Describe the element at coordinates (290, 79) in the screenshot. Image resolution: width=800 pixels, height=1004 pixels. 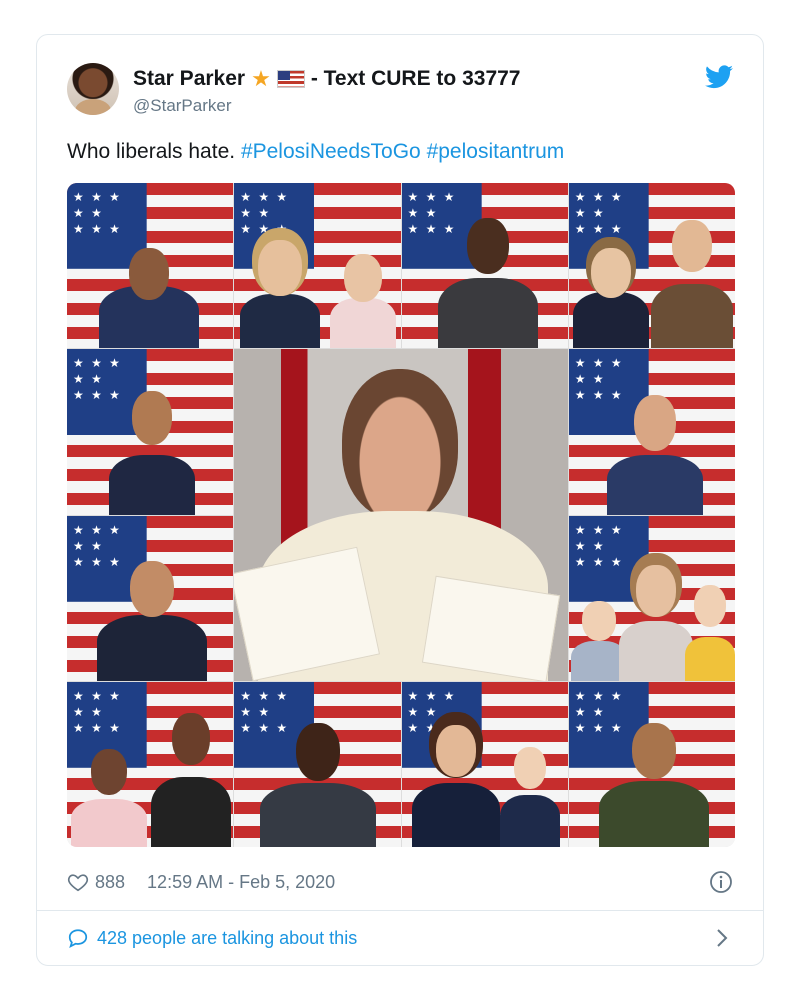
I see `us-flag-emoji-icon` at that location.